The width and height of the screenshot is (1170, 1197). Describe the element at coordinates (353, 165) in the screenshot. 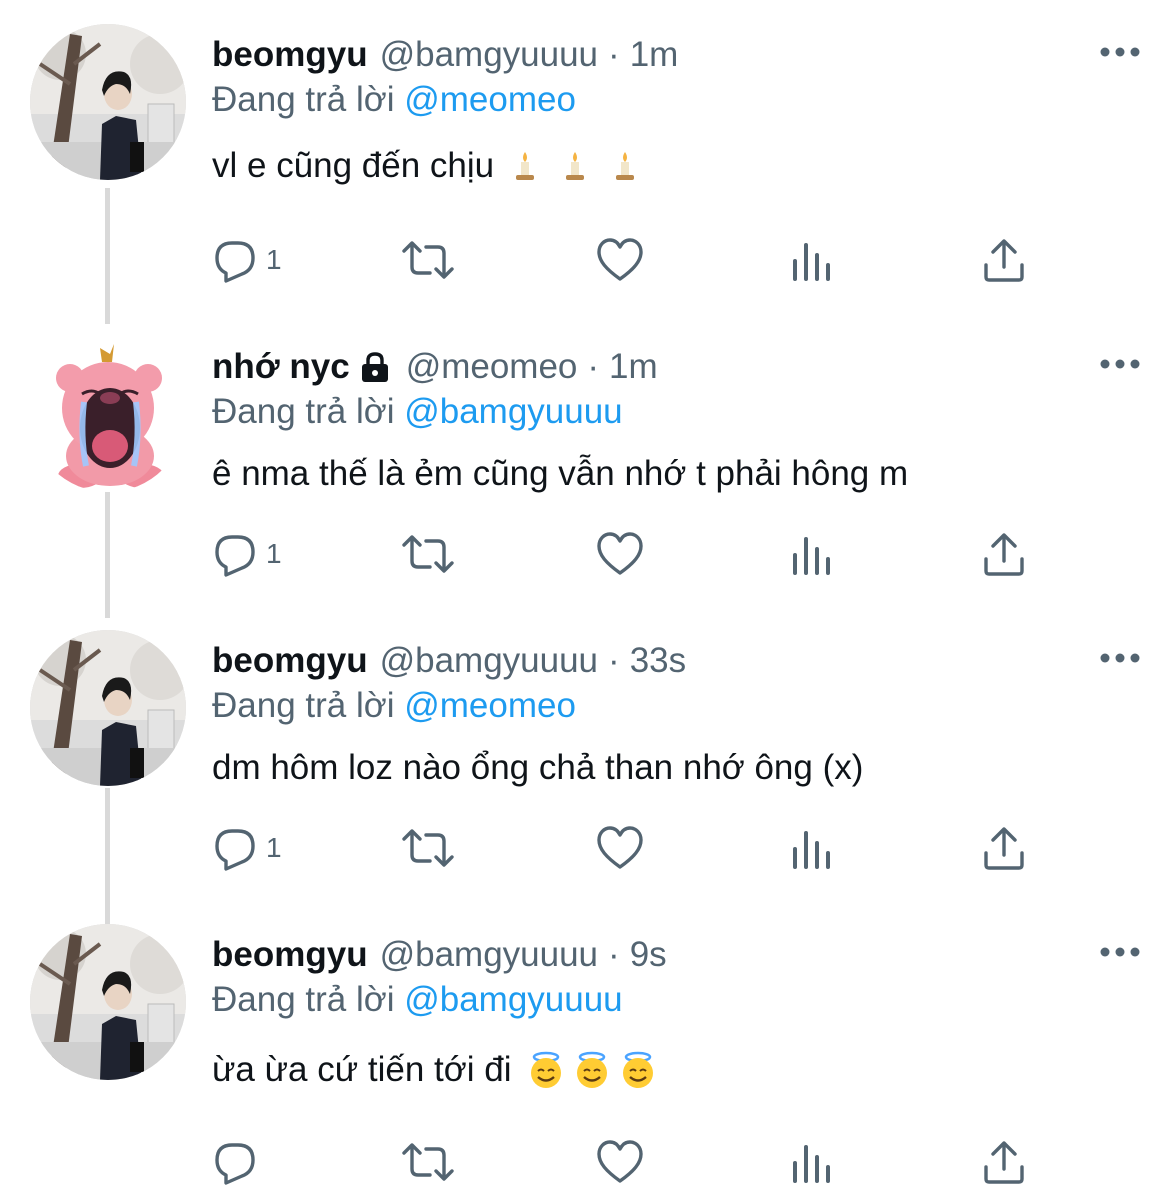

I see `tweet-body: vl e cũng đến chịu` at that location.